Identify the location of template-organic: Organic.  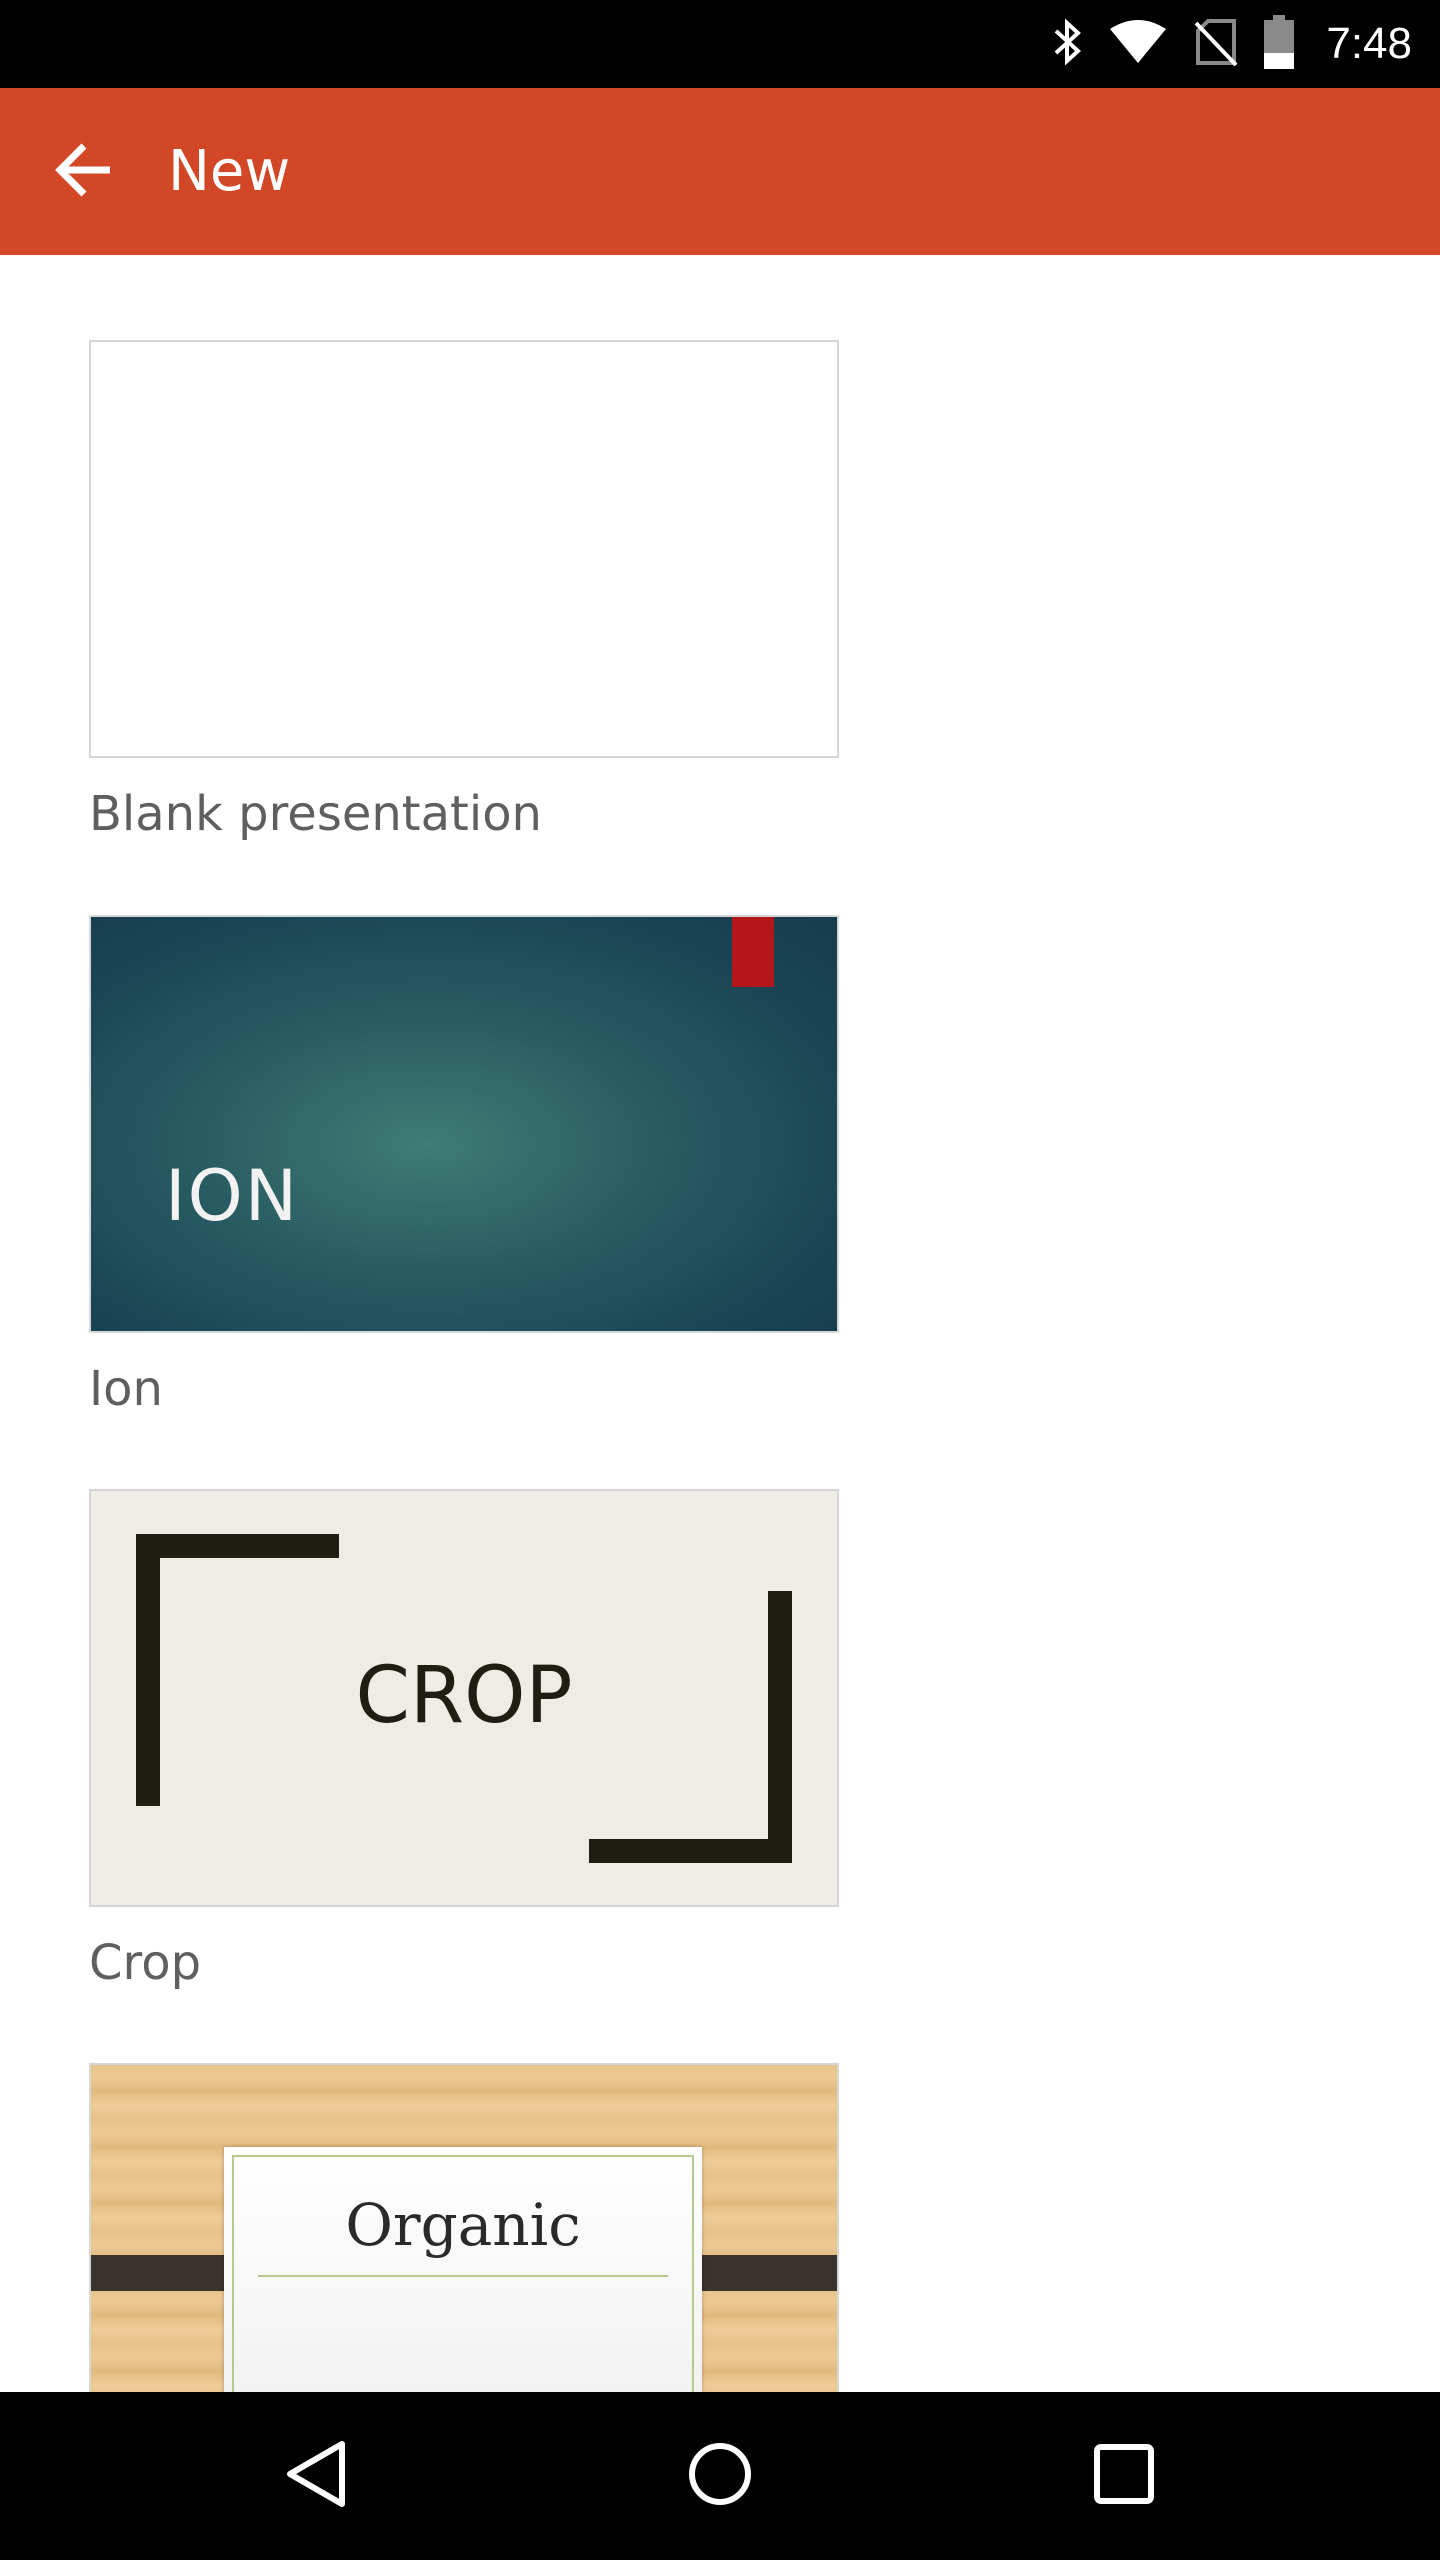
(464, 2227).